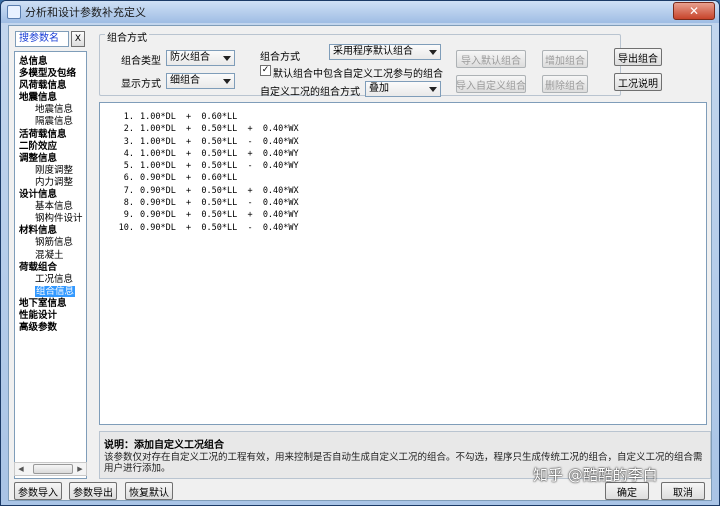 This screenshot has height=506, width=720. What do you see at coordinates (59, 219) in the screenshot?
I see `tree-item-label: 钢构件设计` at bounding box center [59, 219].